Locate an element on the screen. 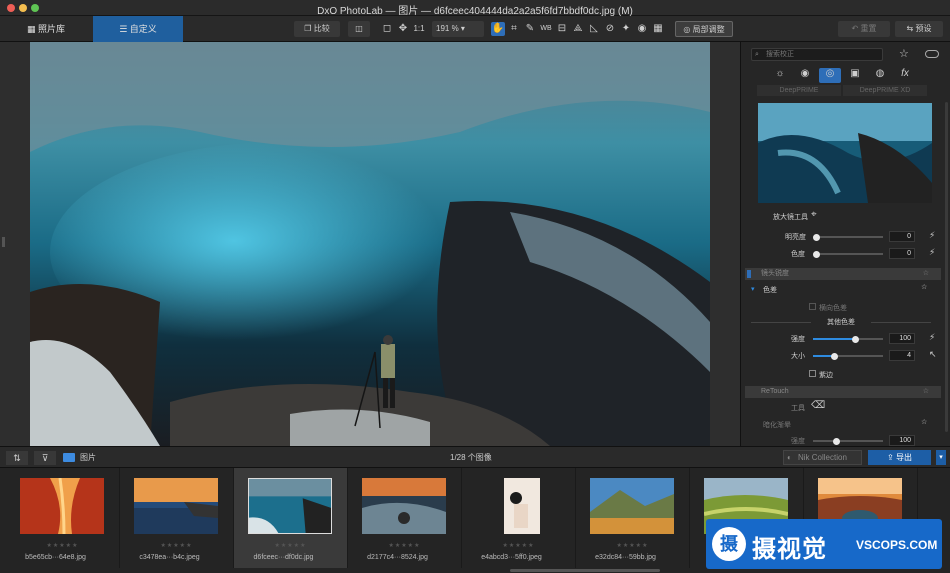 This screenshot has height=573, width=950. denoise-deepprime-button: DeepPRIME is located at coordinates (799, 90).